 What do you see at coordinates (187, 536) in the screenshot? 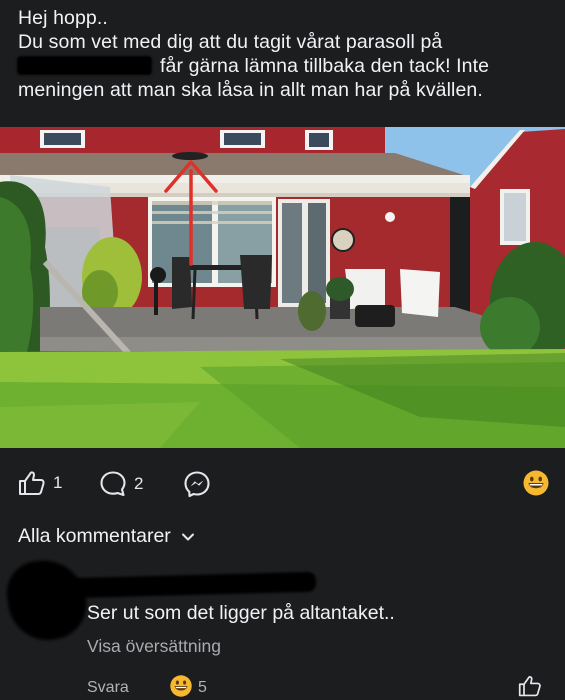
I see `chevron-down-icon` at bounding box center [187, 536].